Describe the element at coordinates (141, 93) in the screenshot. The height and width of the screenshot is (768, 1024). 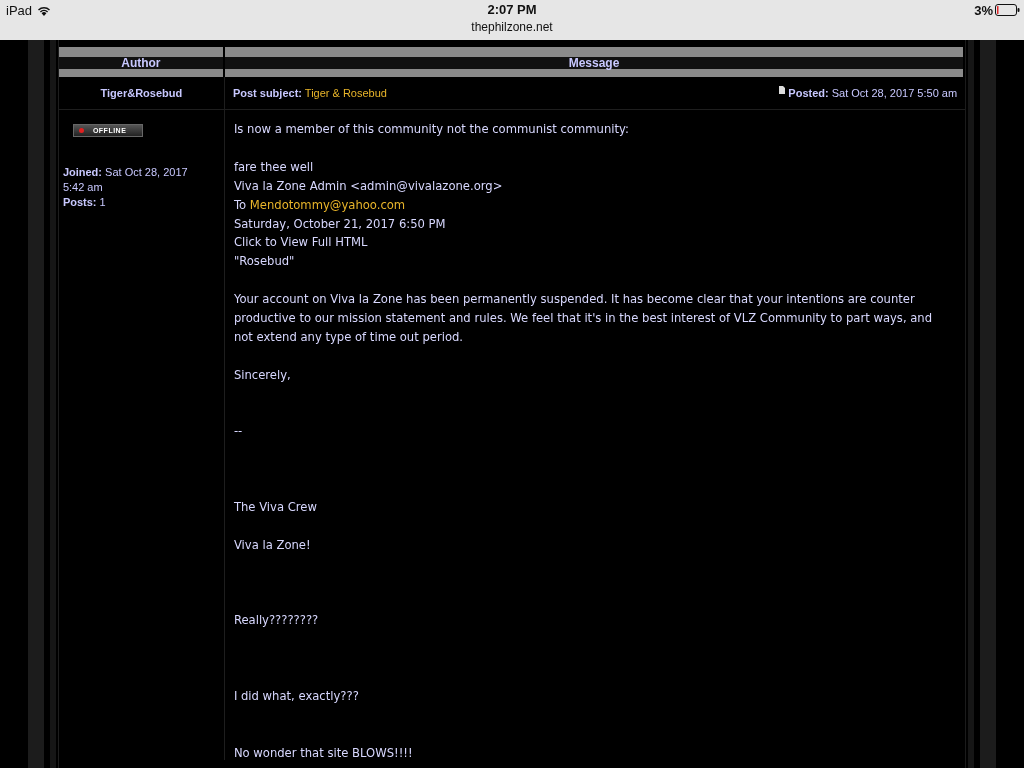
I see `author-name: Tiger&Rosebud` at that location.